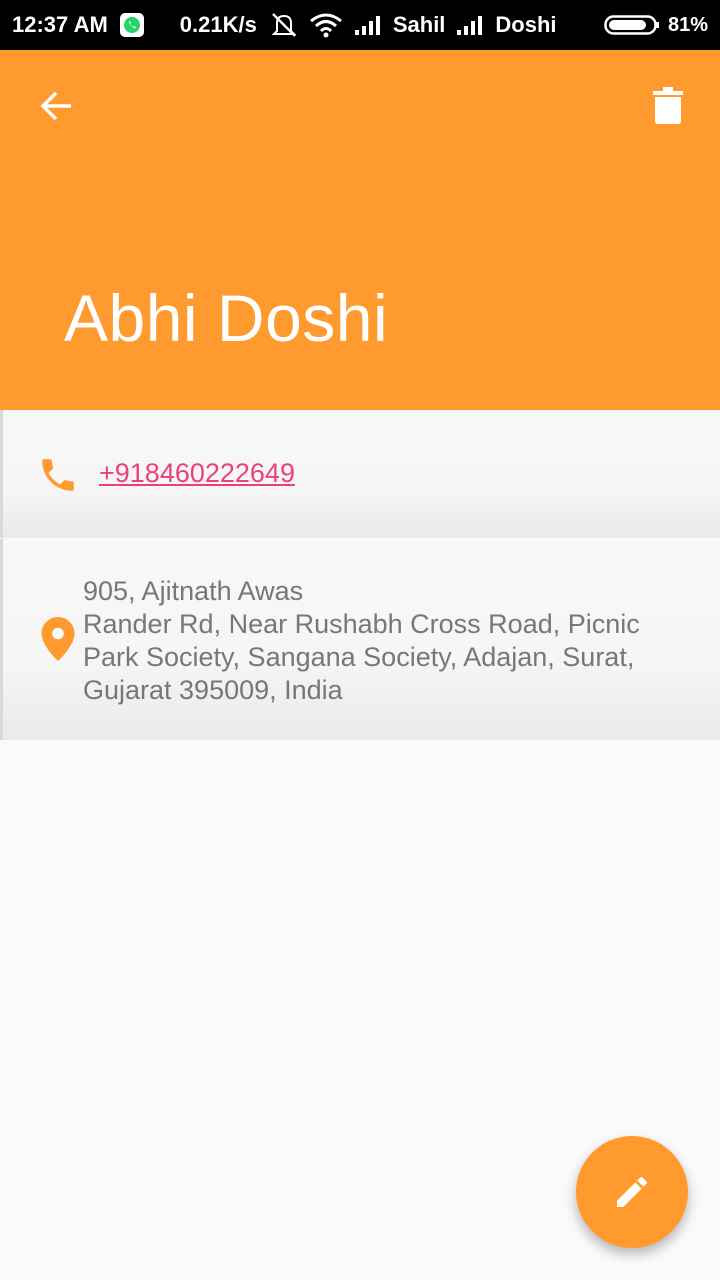 The width and height of the screenshot is (720, 1280). I want to click on wifi-icon, so click(326, 25).